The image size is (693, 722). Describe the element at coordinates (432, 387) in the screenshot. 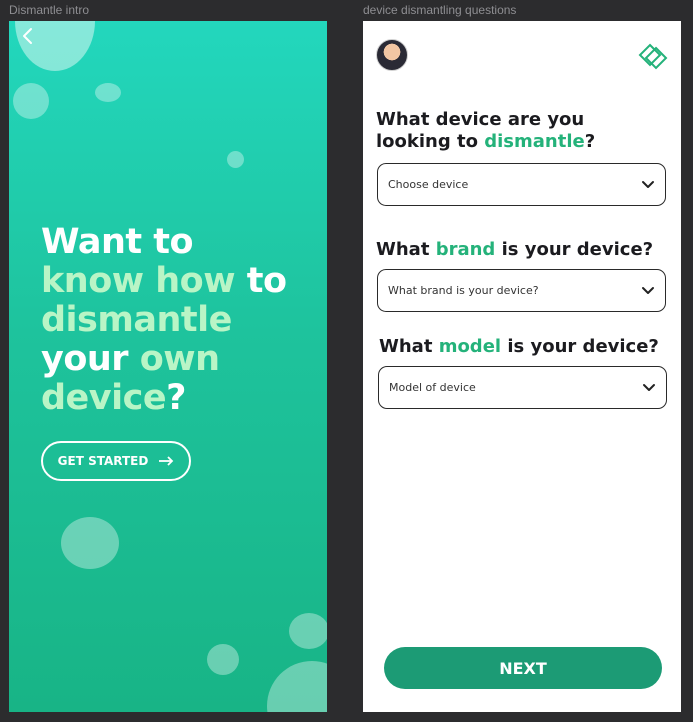

I see `model-select-placeholder: Model of device` at that location.